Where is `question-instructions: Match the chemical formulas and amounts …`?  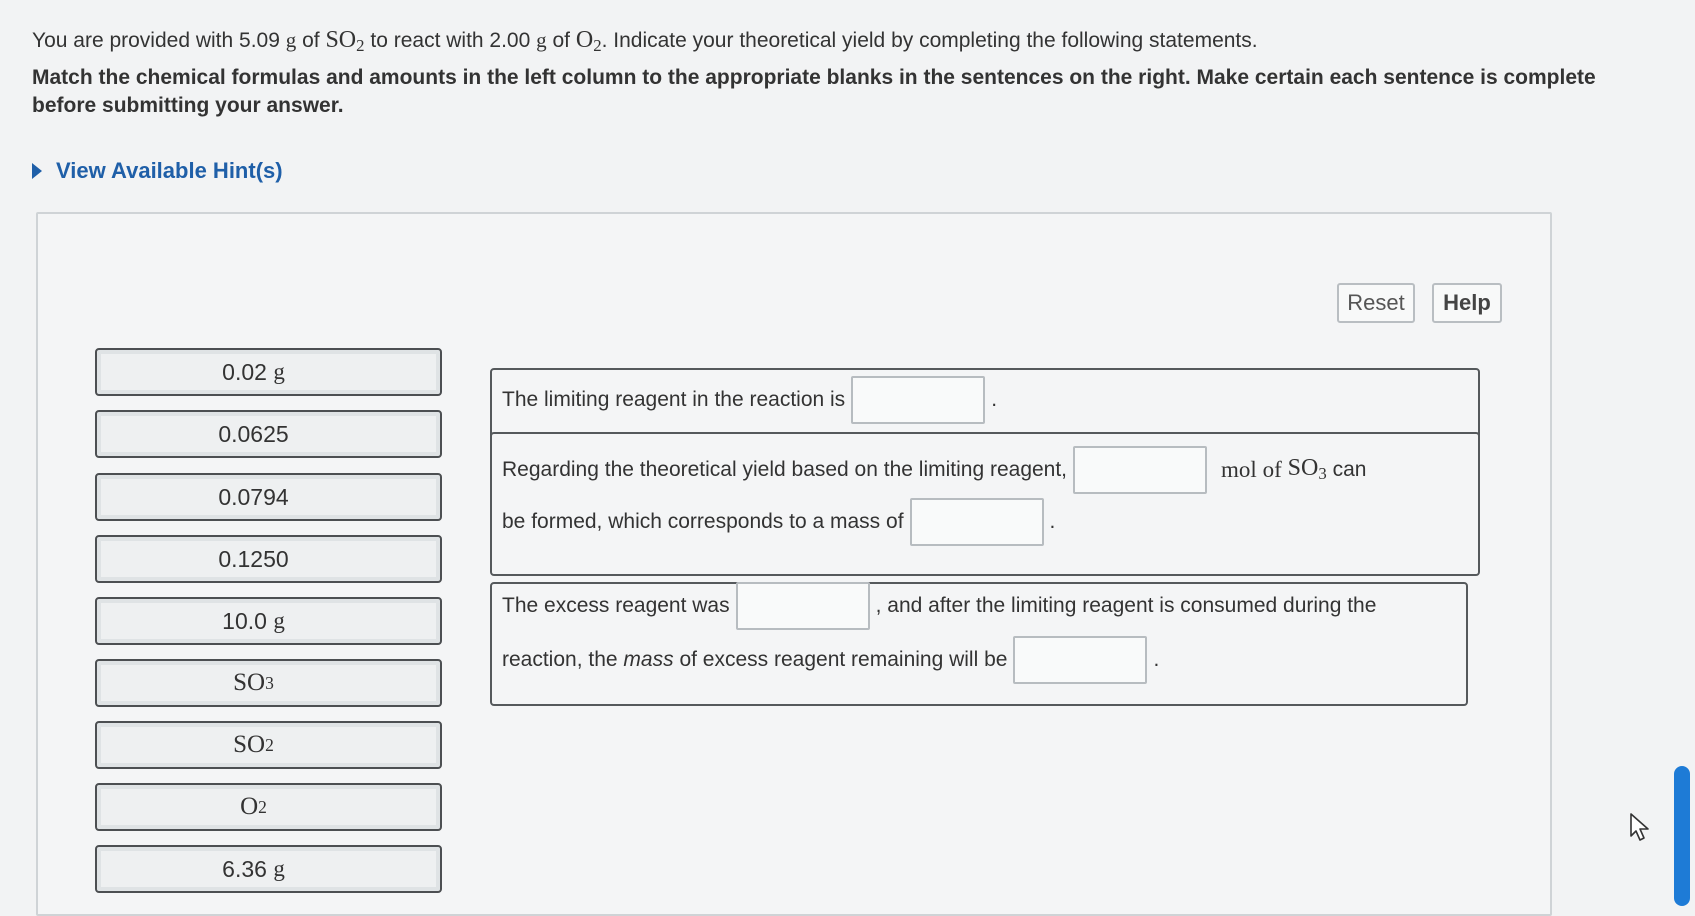
question-instructions: Match the chemical formulas and amounts … is located at coordinates (814, 92).